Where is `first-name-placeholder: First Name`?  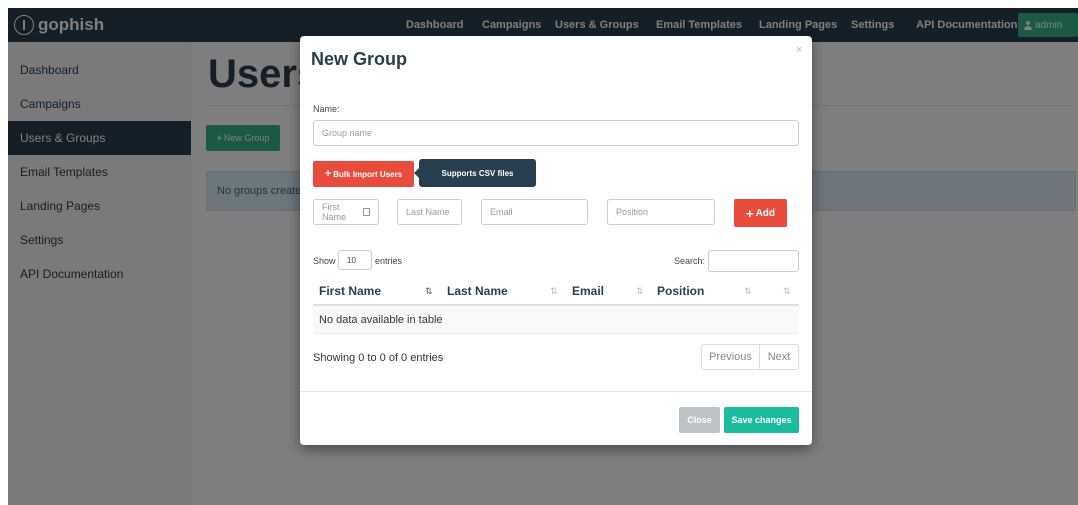 first-name-placeholder: First Name is located at coordinates (334, 212).